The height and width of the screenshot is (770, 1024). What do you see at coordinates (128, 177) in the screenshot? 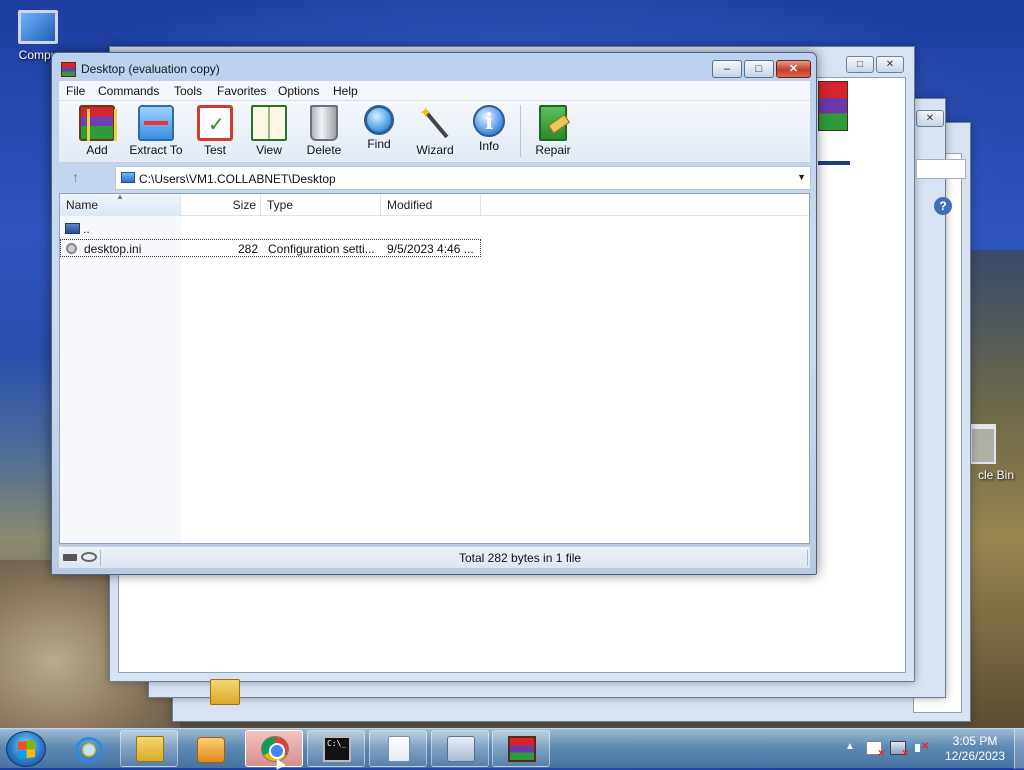
I see `drive-icon` at bounding box center [128, 177].